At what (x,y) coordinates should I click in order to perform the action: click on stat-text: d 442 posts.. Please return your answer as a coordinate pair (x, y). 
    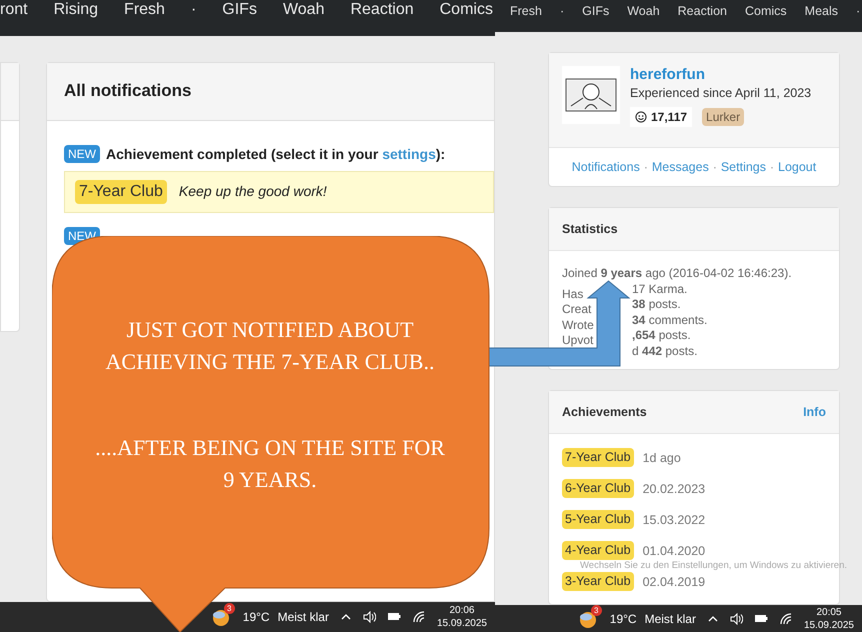
    Looking at the image, I should click on (665, 352).